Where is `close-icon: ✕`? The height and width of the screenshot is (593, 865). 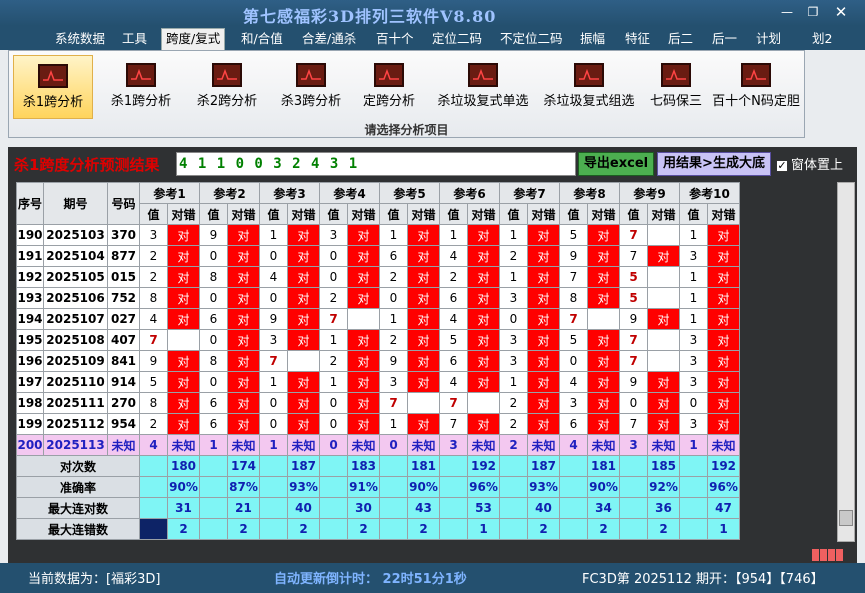 close-icon: ✕ is located at coordinates (841, 12).